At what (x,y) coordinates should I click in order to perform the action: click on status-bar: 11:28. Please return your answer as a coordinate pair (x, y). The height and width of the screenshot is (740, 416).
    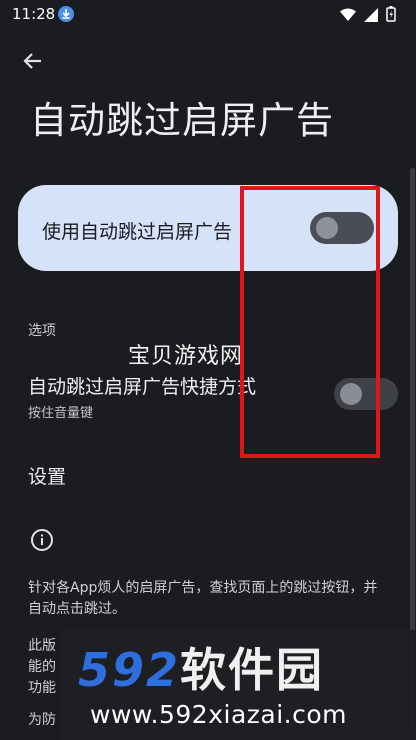
    Looking at the image, I should click on (208, 15).